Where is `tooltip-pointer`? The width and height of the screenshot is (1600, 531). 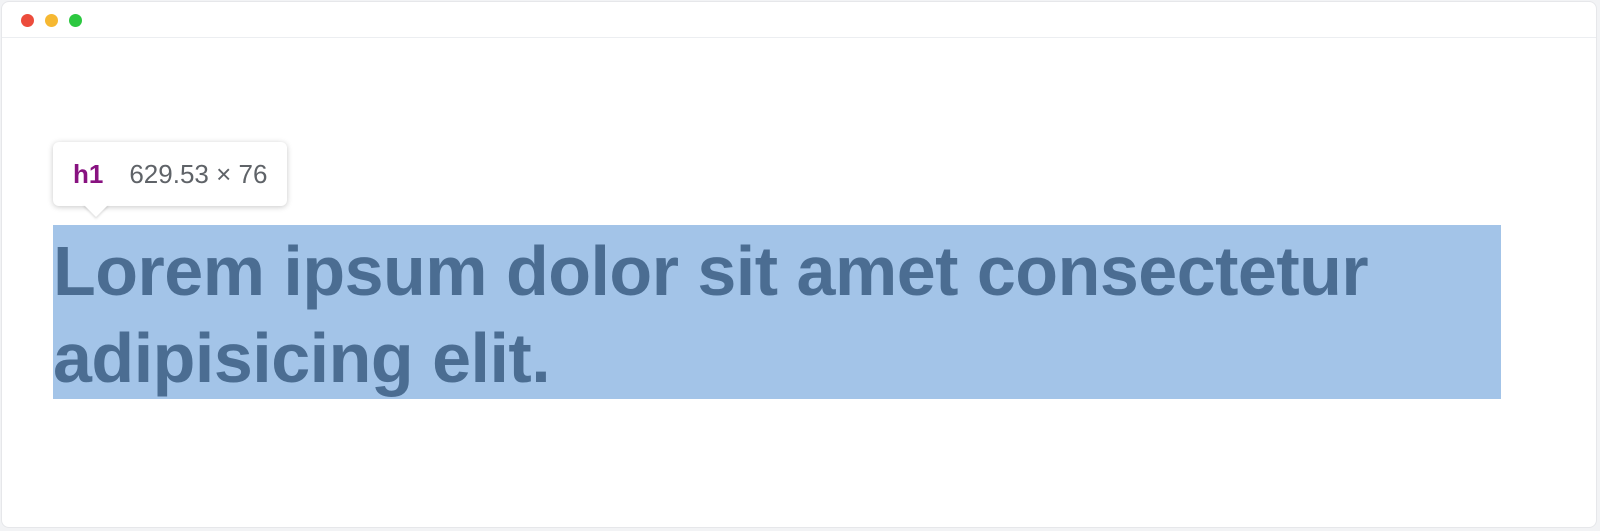 tooltip-pointer is located at coordinates (96, 210).